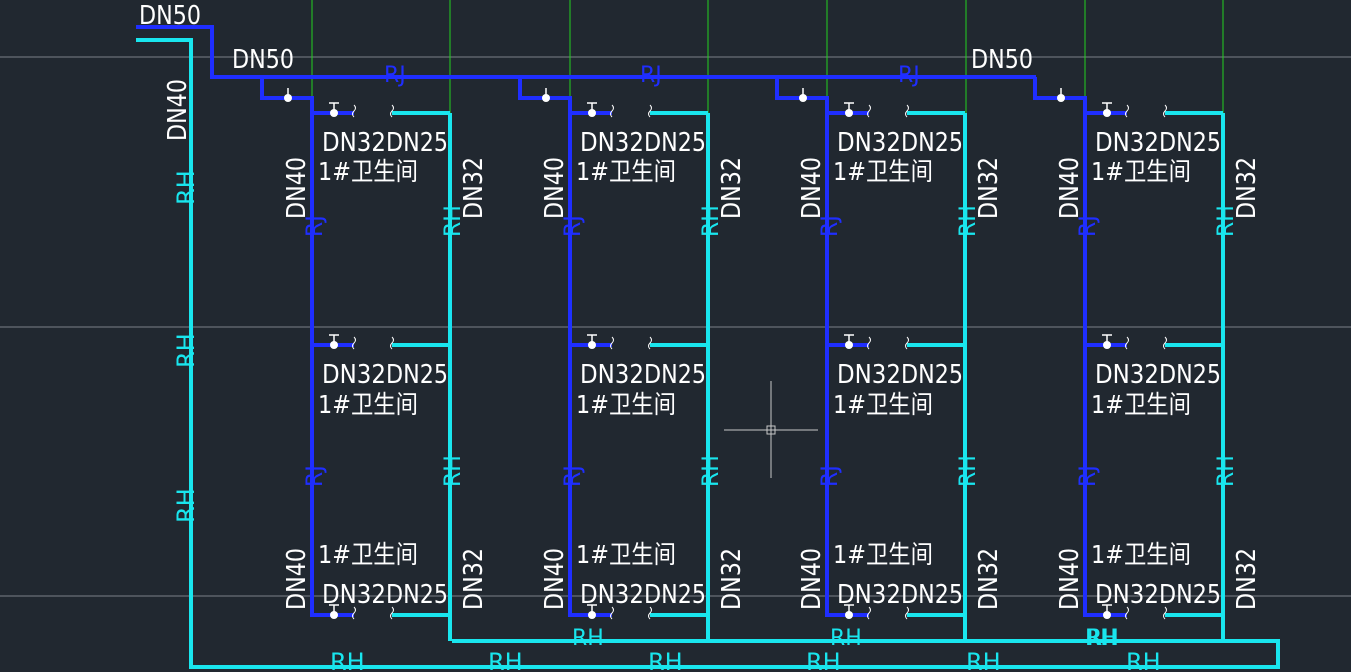  Describe the element at coordinates (186, 187) in the screenshot. I see `left-riser-code-1: RH` at that location.